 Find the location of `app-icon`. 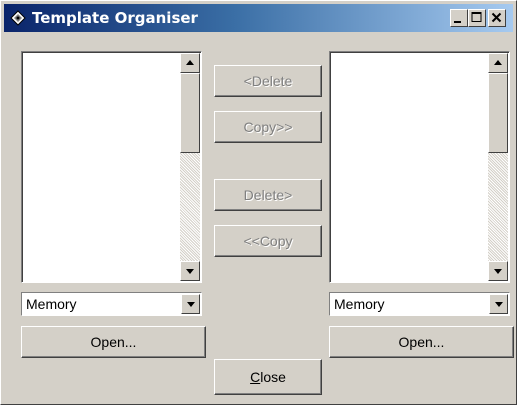

app-icon is located at coordinates (18, 18).